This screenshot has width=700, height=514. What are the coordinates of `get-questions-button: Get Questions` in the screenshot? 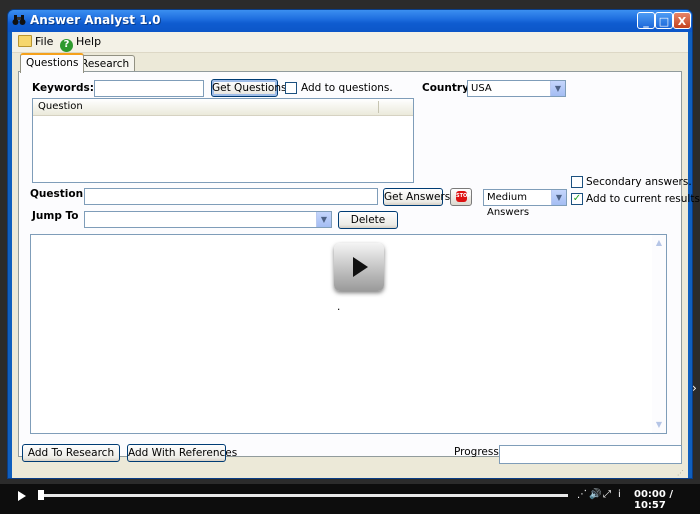 It's located at (248, 88).